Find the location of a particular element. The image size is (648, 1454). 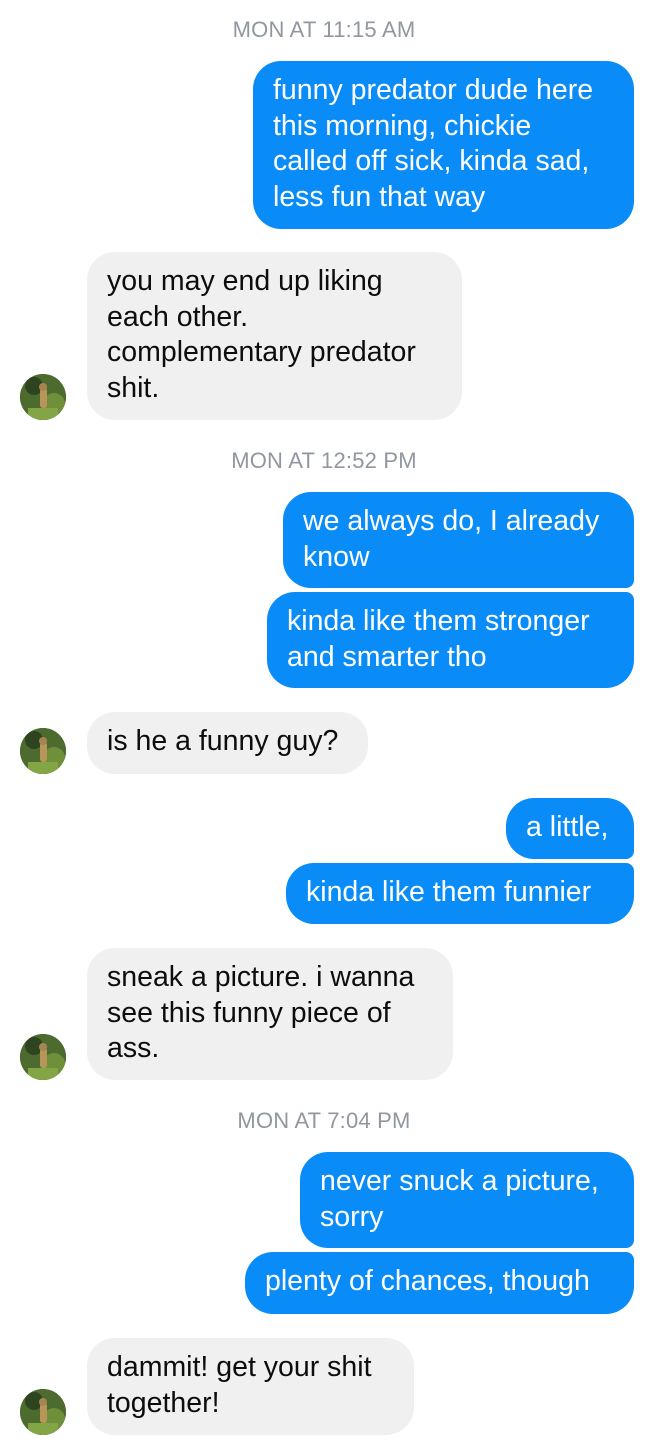

outgoing-message-bubble: we always do, I already know is located at coordinates (458, 540).